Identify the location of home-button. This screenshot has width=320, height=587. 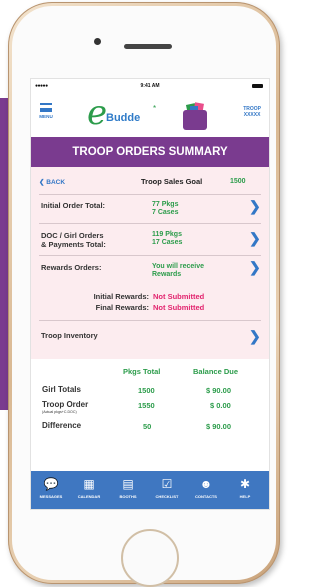
(150, 558).